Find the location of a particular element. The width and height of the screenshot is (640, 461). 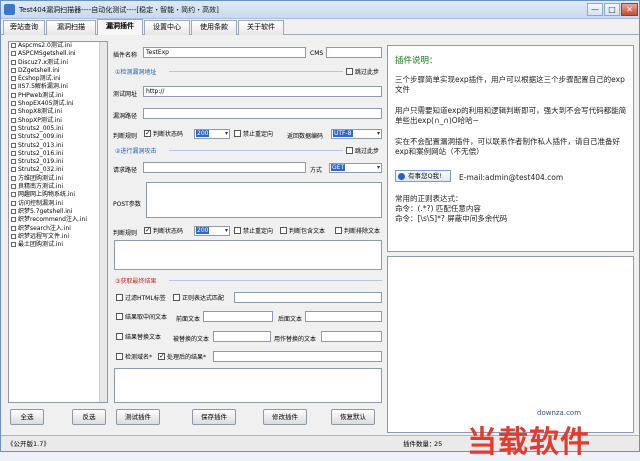

encoding-select: UTF-8 ▾ is located at coordinates (356, 134).